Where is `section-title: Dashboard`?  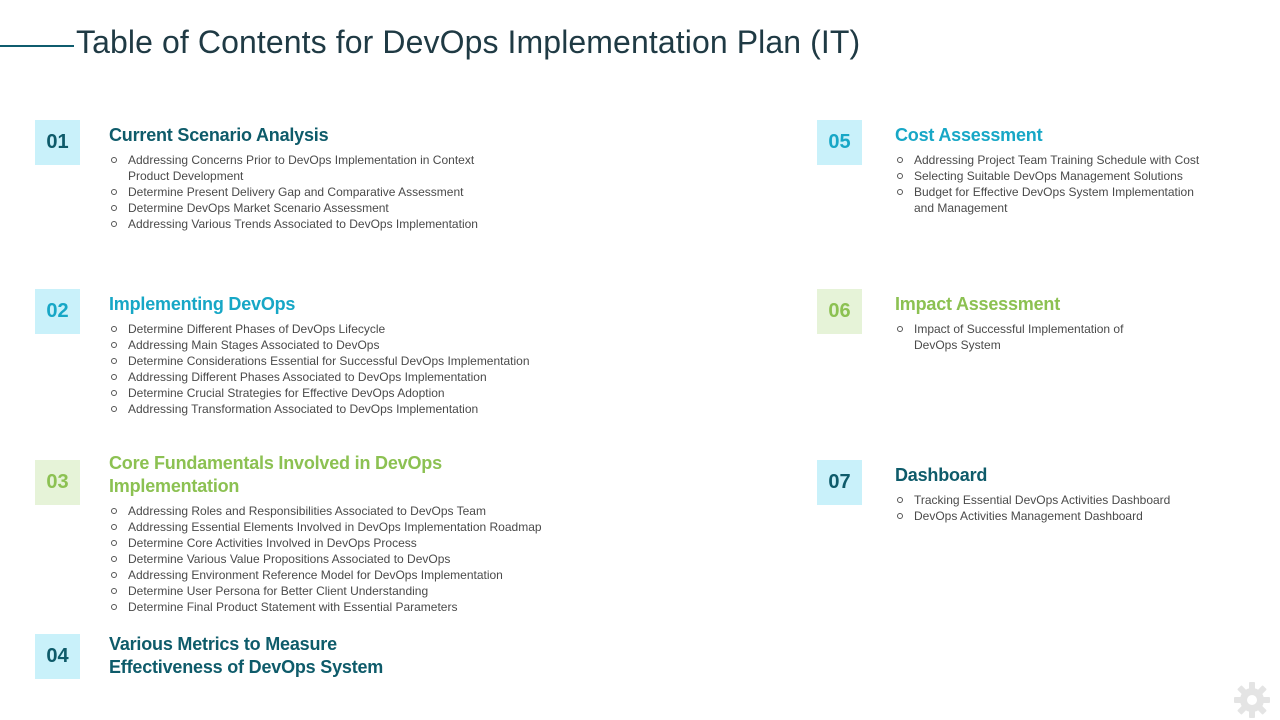
section-title: Dashboard is located at coordinates (941, 475).